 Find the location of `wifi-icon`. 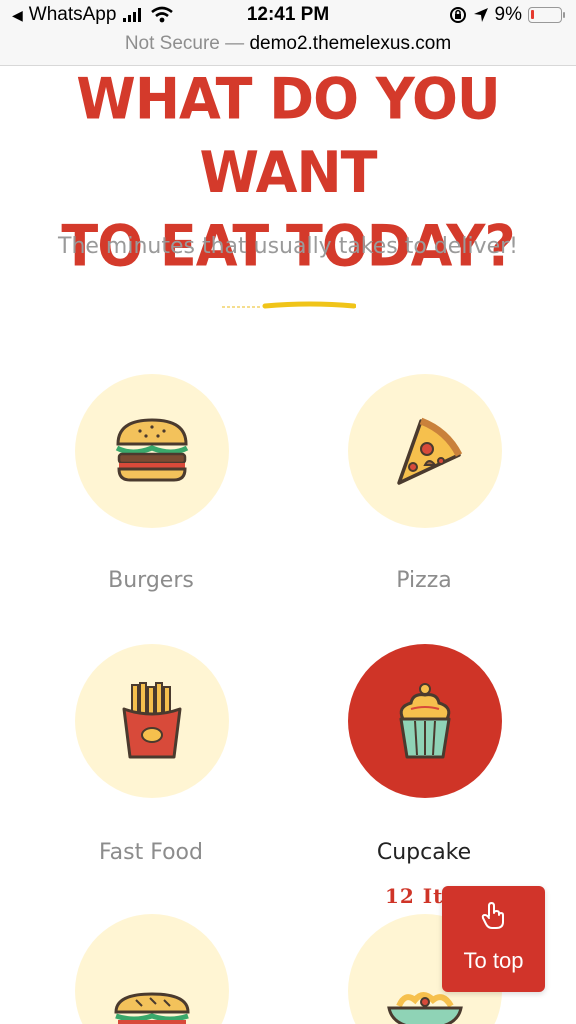

wifi-icon is located at coordinates (162, 14).